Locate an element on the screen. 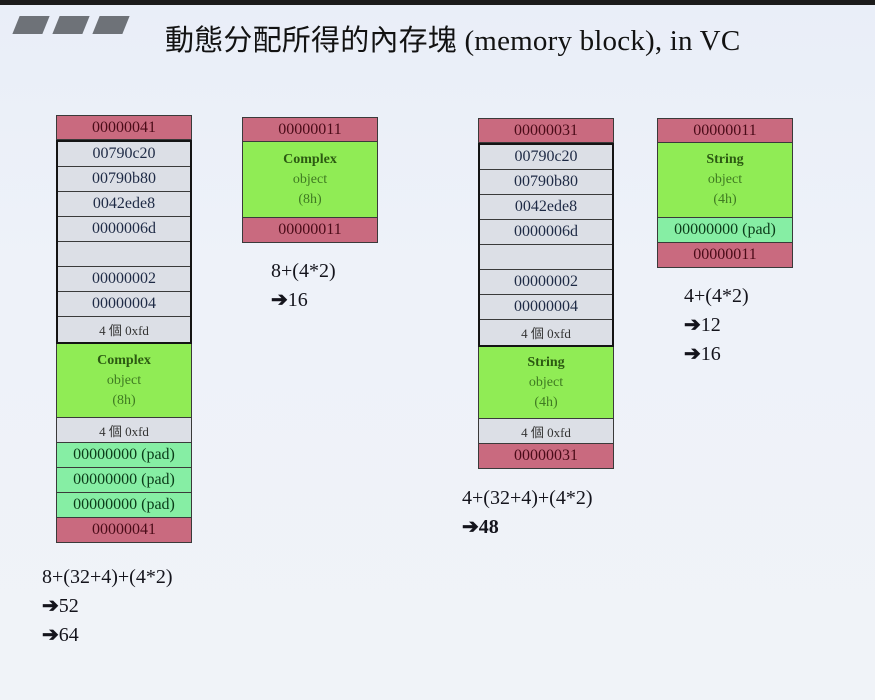 This screenshot has width=875, height=700. formula-result: 64 is located at coordinates (68, 635).